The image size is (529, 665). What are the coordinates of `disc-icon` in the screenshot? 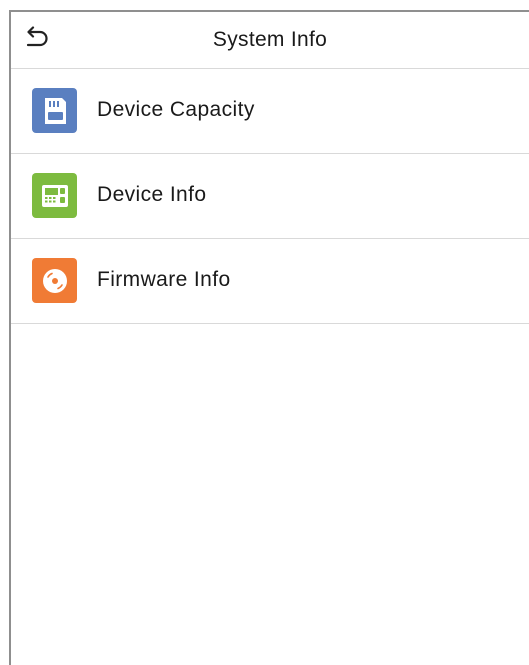 It's located at (54, 280).